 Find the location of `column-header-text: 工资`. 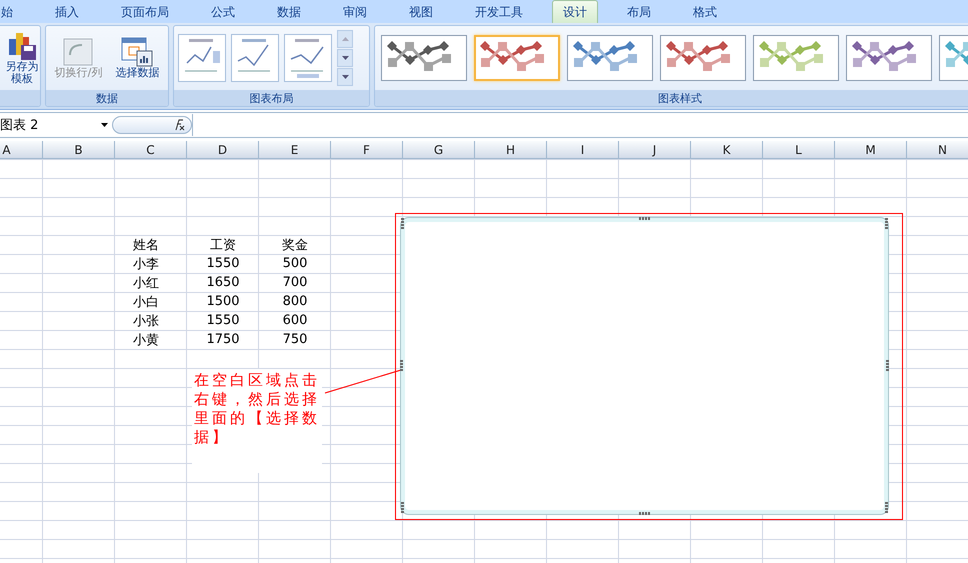

column-header-text: 工资 is located at coordinates (223, 245).